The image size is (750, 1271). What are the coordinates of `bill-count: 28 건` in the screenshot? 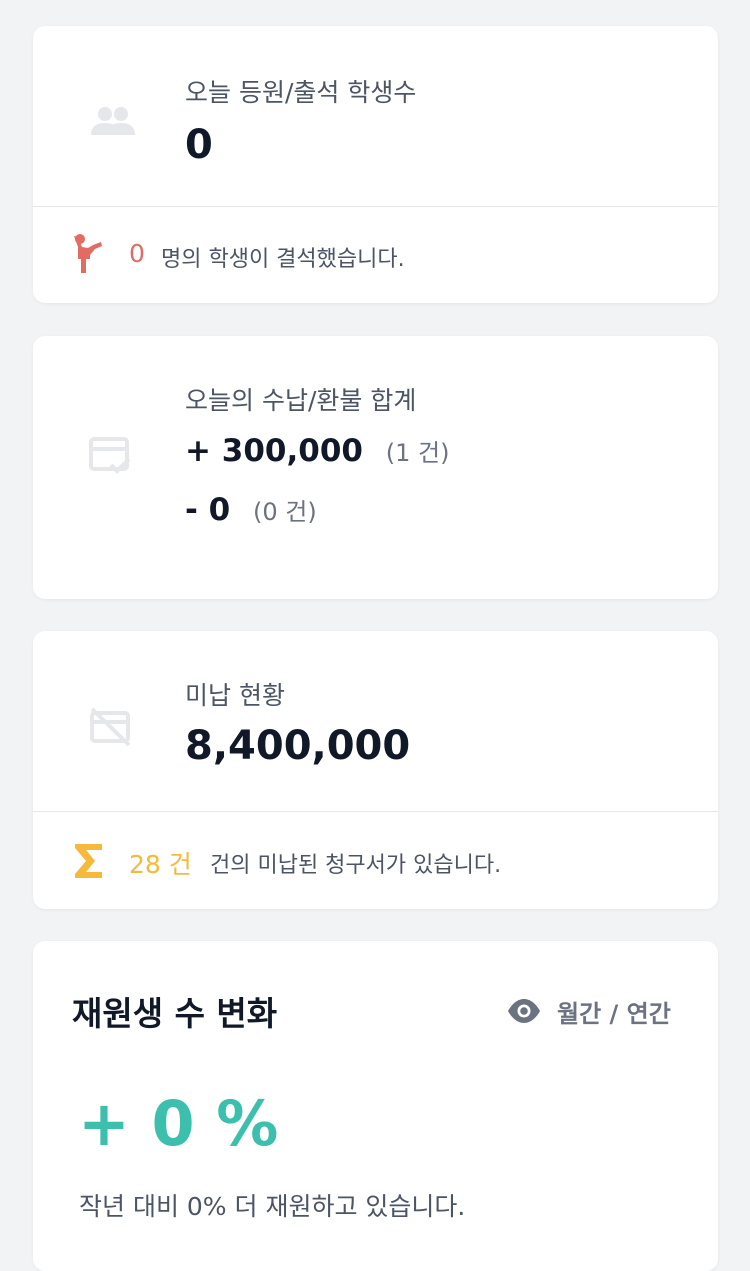 It's located at (160, 864).